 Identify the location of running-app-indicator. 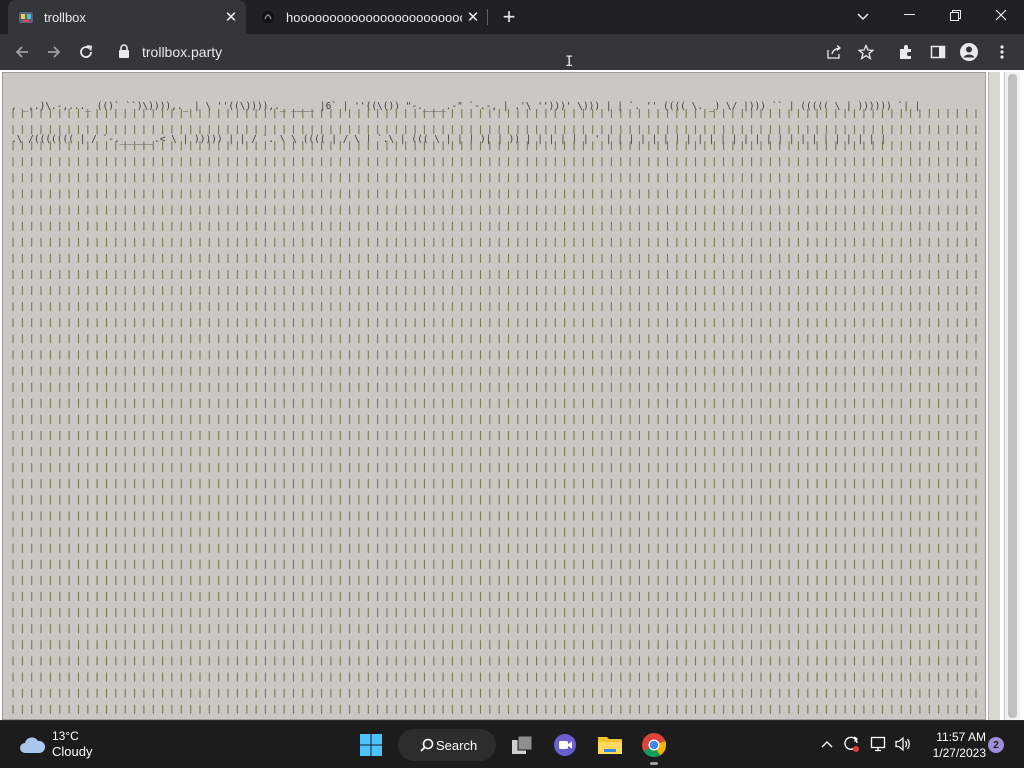
(654, 763).